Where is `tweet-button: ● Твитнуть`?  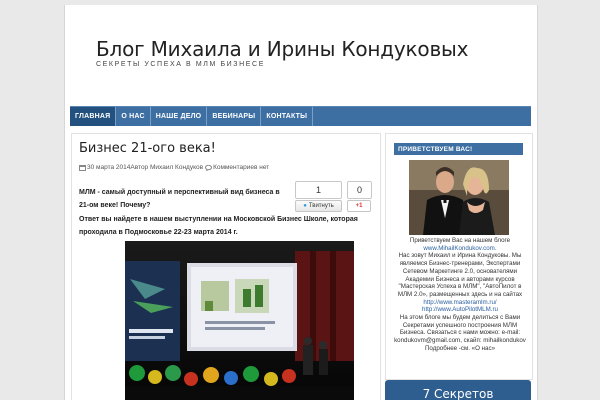
tweet-button: ● Твитнуть is located at coordinates (318, 206).